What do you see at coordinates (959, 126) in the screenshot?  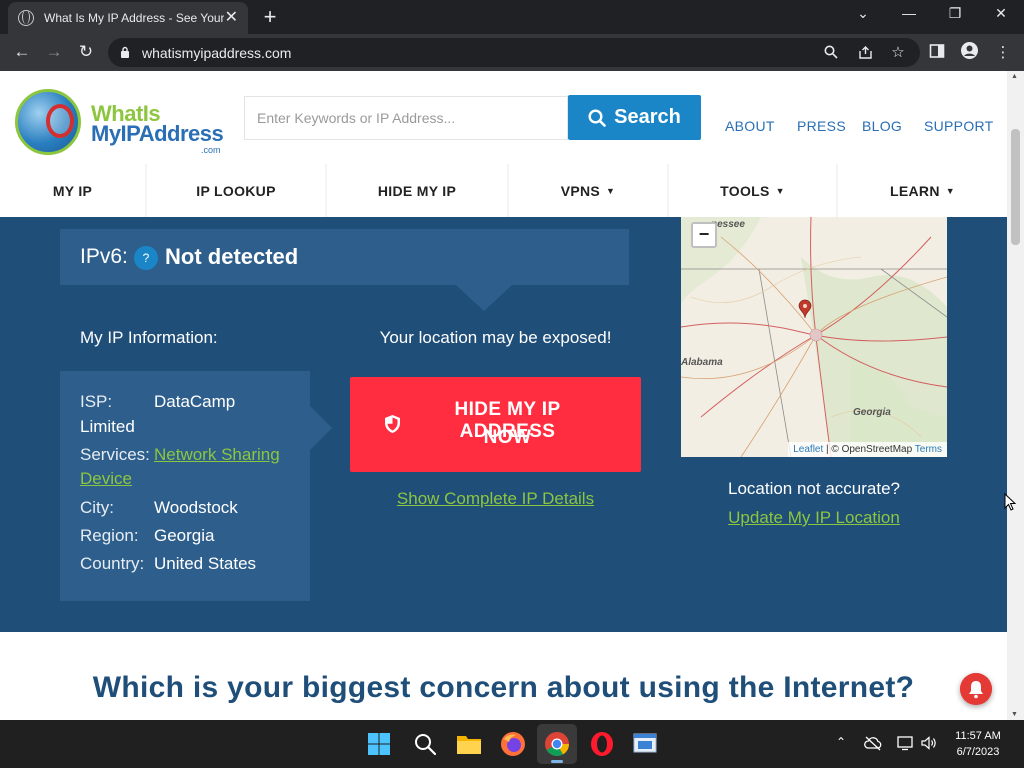 I see `support-link: SUPPORT` at bounding box center [959, 126].